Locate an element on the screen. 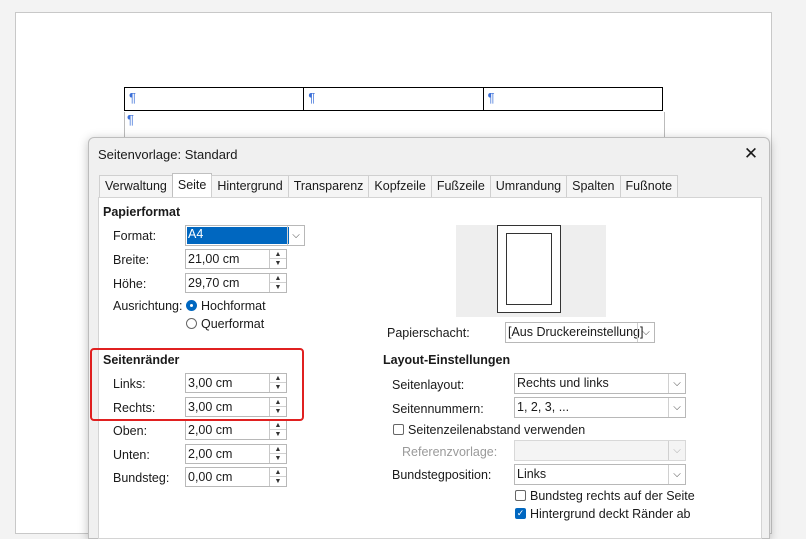  document-table: ¶ ¶ ¶ is located at coordinates (393, 99).